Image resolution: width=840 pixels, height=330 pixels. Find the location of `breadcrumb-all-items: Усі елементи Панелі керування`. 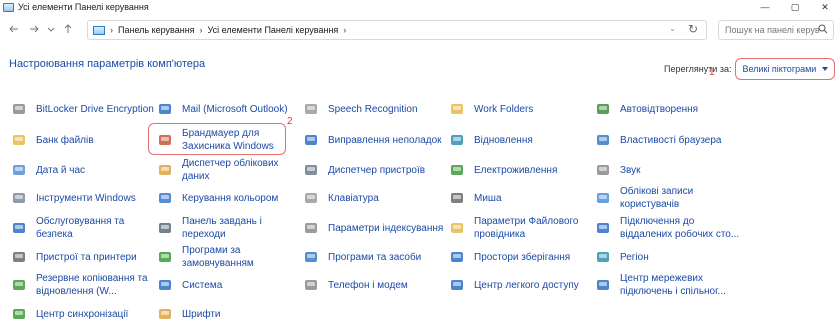

breadcrumb-all-items: Усі елементи Панелі керування is located at coordinates (273, 30).